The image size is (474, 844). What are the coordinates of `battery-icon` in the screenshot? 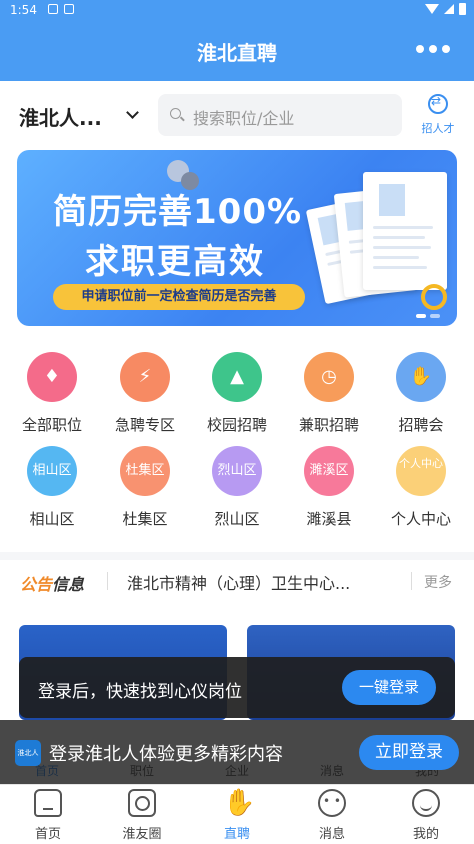 It's located at (462, 9).